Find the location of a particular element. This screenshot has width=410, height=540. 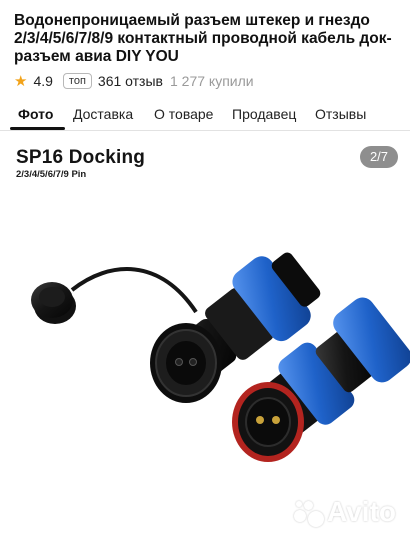

tab-delivery: Доставка is located at coordinates (103, 114).